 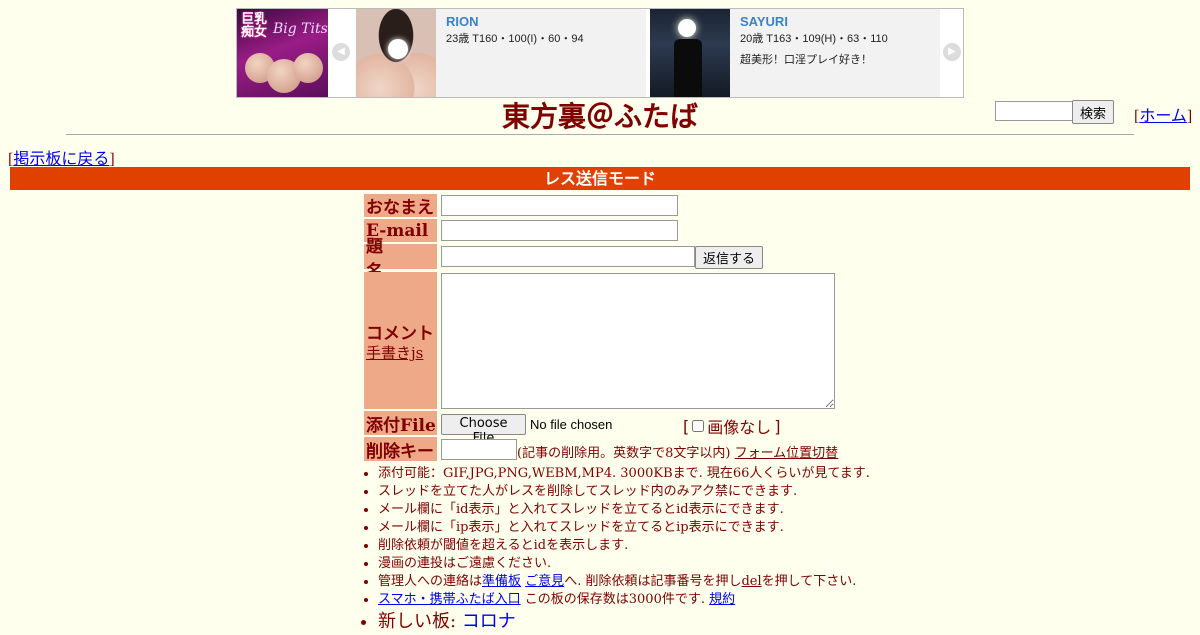 I want to click on card-spec: 20歳 T163・109(H)・63・110, so click(x=814, y=39).